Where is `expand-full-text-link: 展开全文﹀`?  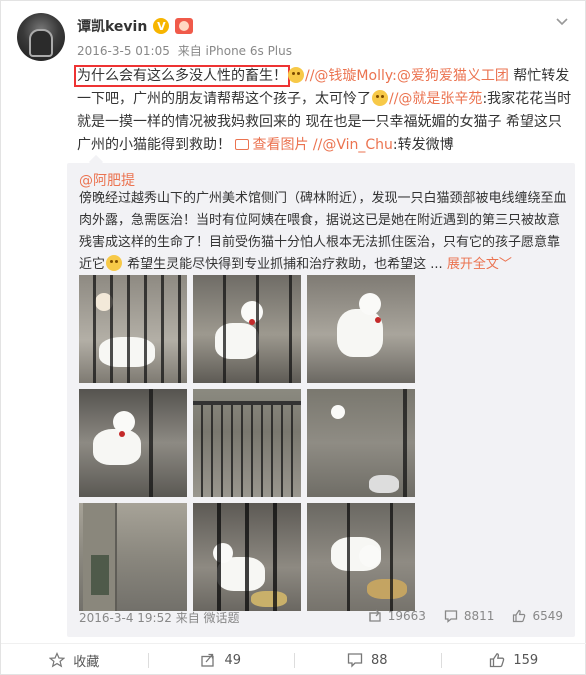 expand-full-text-link: 展开全文﹀ is located at coordinates (479, 264).